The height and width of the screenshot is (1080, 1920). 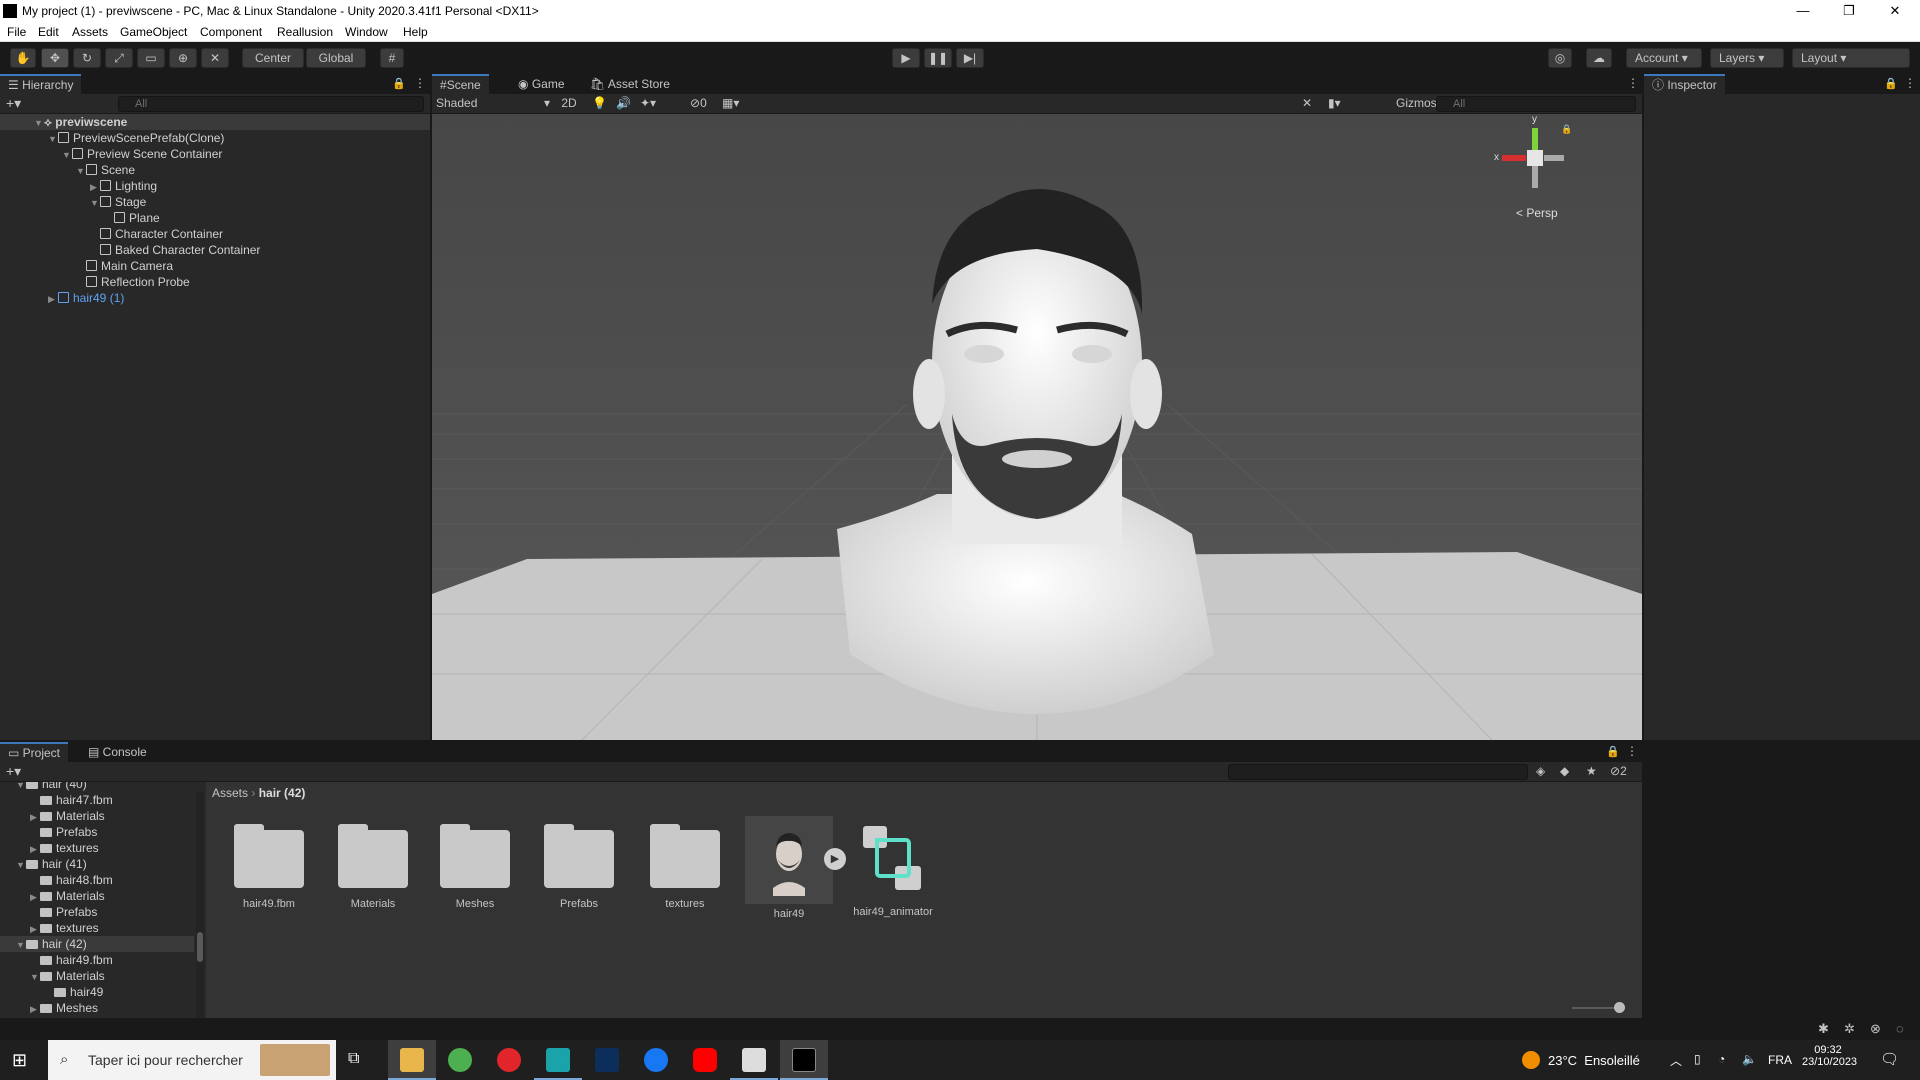 What do you see at coordinates (269, 864) in the screenshot?
I see `asset-folder: hair49.fbm` at bounding box center [269, 864].